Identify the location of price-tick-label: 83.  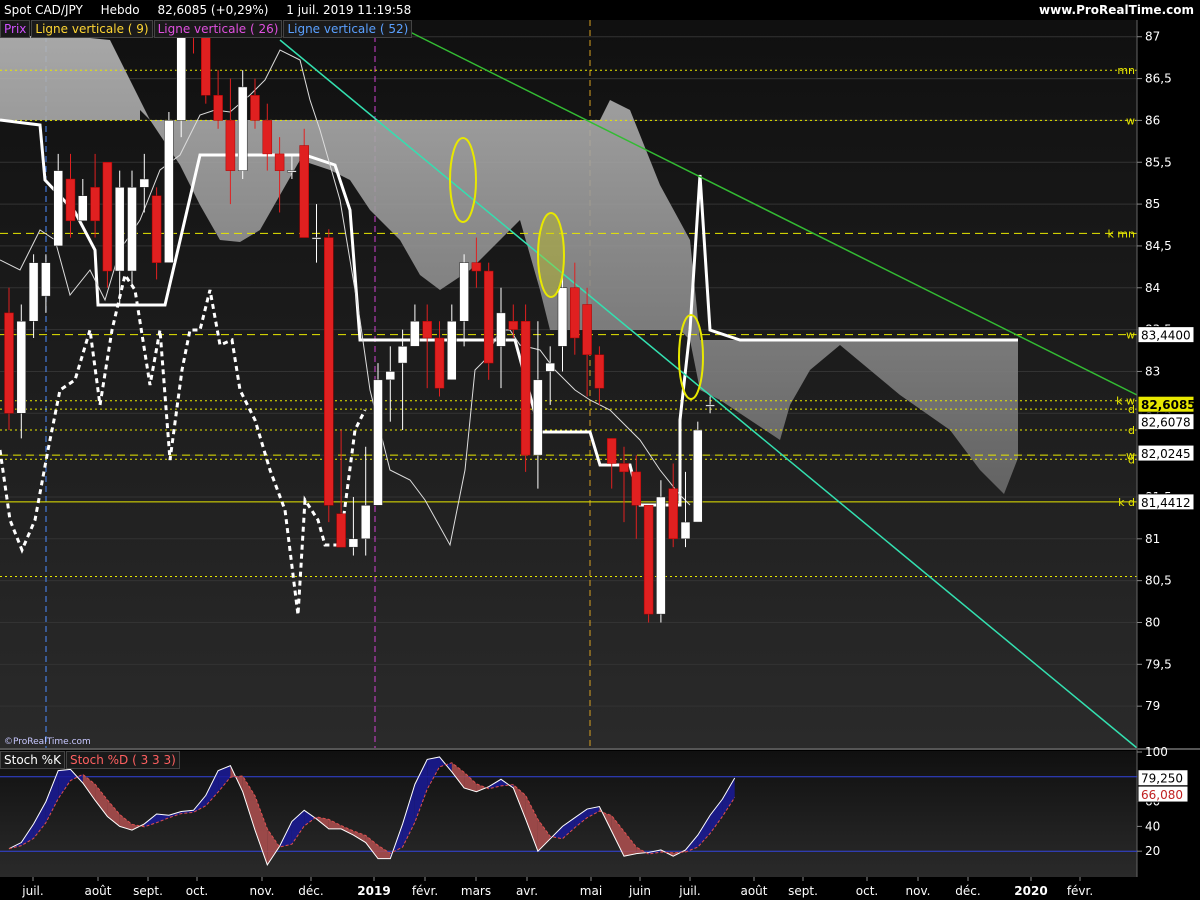
(1152, 371).